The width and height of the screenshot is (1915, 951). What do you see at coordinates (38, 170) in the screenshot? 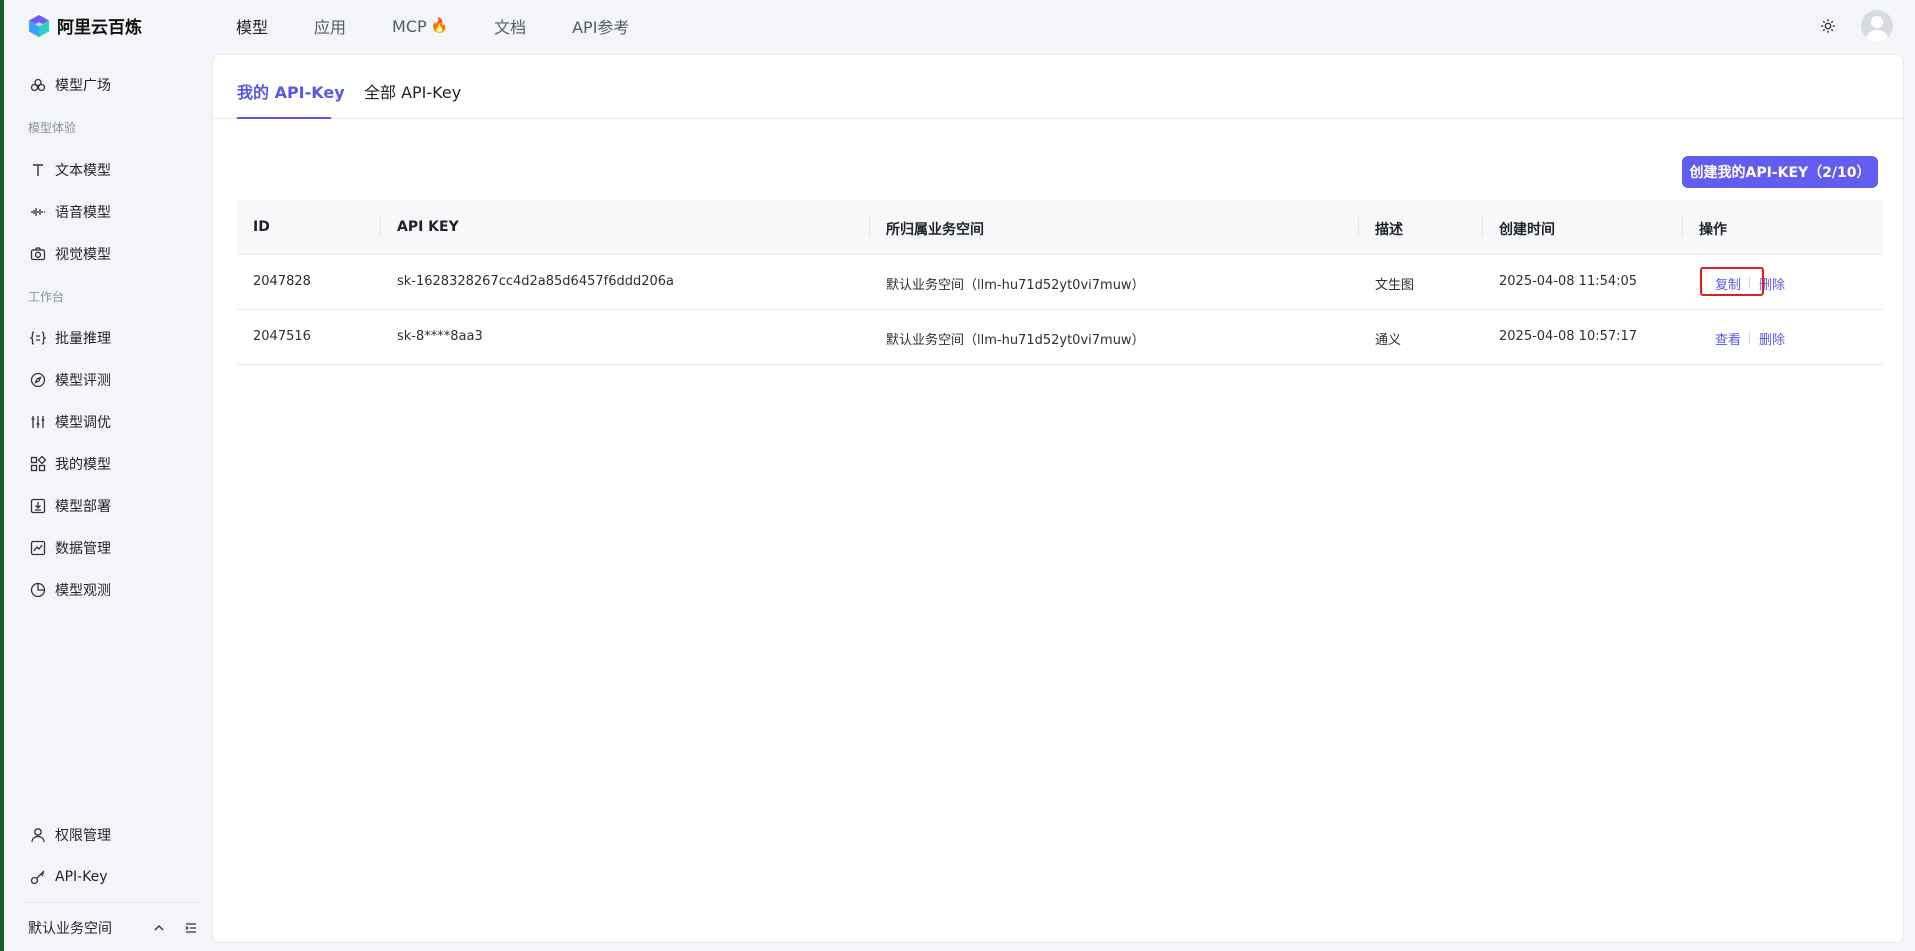
I see `text-icon` at bounding box center [38, 170].